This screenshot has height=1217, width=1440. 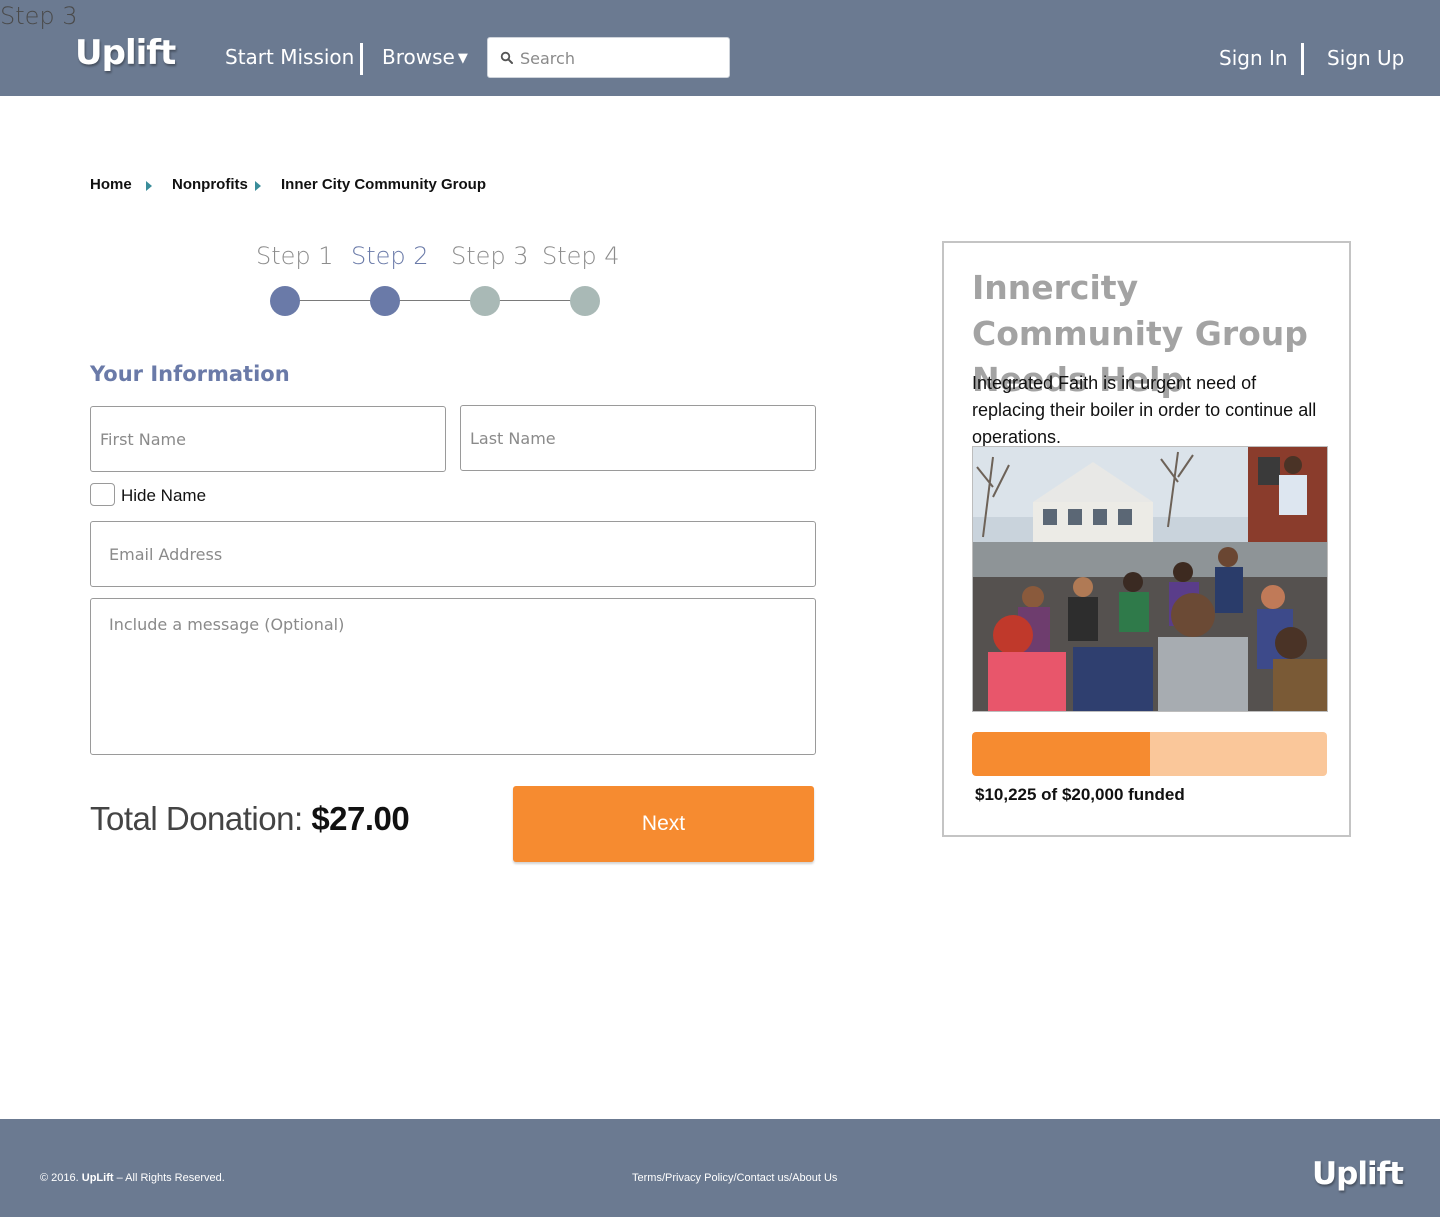 What do you see at coordinates (384, 184) in the screenshot?
I see `breadcrumb-current: Inner City Community Group` at bounding box center [384, 184].